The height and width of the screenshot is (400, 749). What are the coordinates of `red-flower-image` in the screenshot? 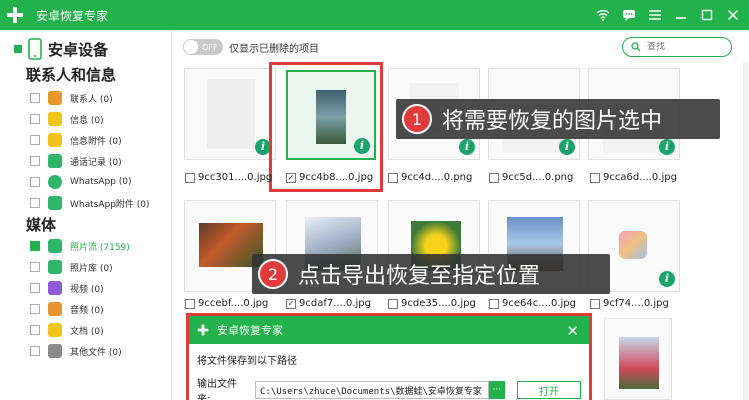 It's located at (639, 363).